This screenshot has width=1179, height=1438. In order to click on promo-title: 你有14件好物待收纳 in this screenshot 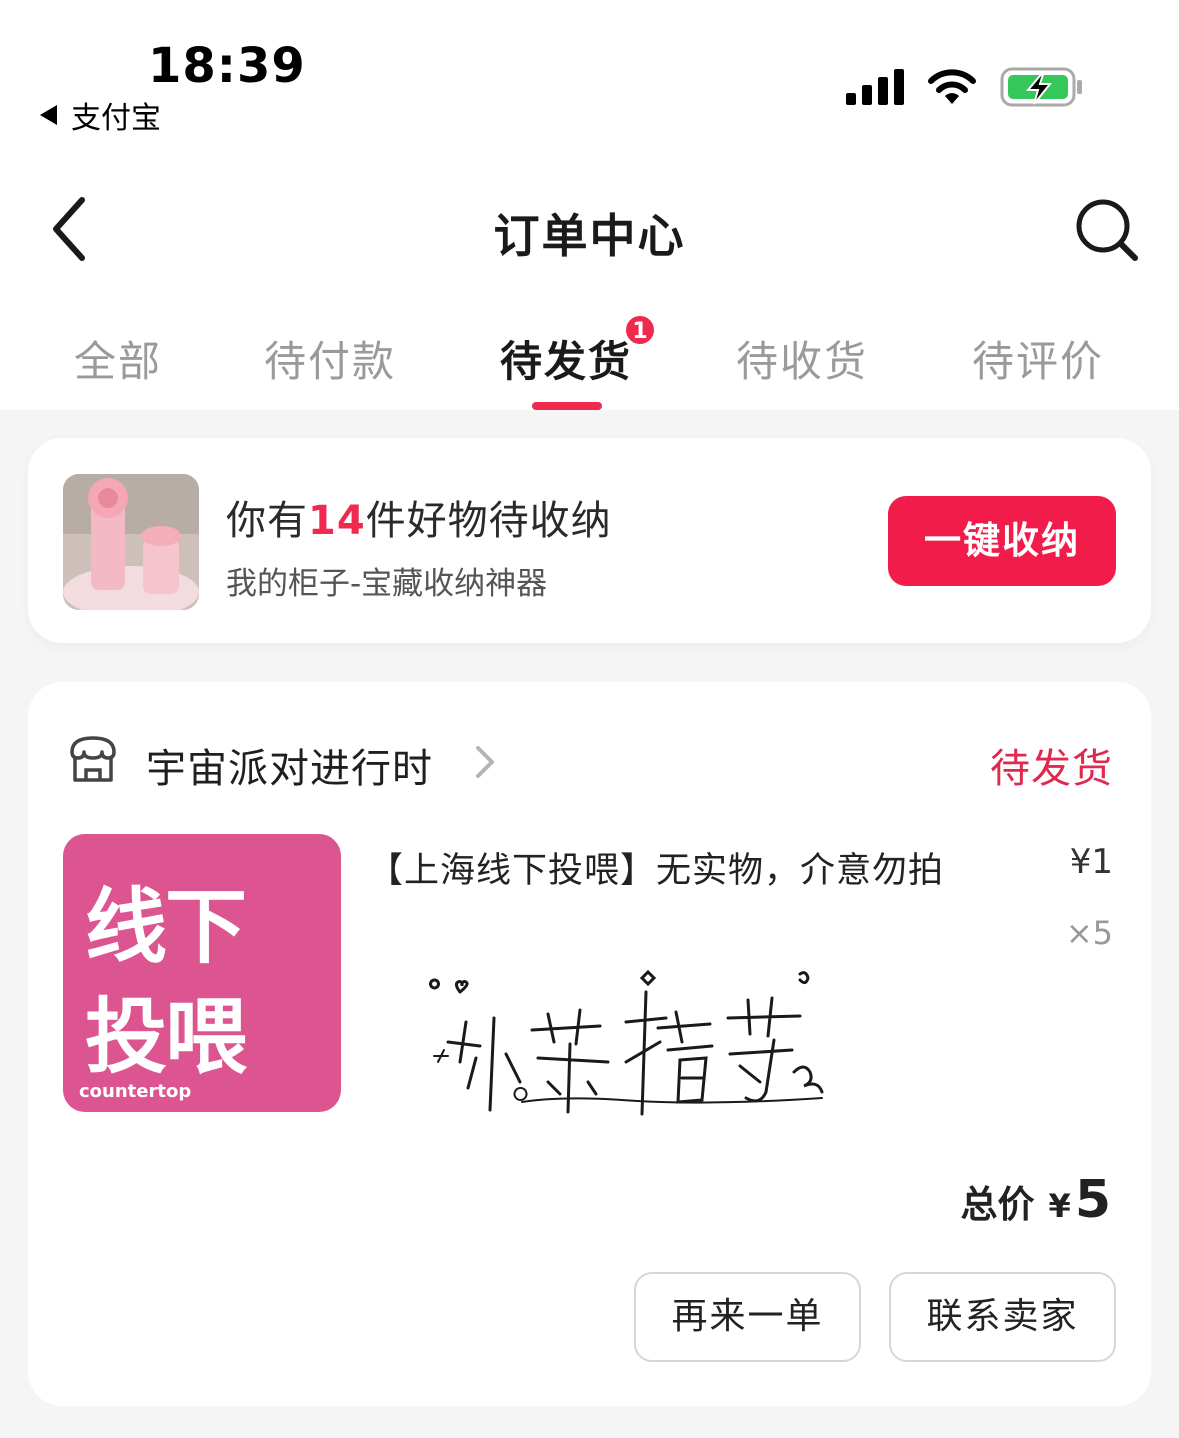, I will do `click(419, 517)`.